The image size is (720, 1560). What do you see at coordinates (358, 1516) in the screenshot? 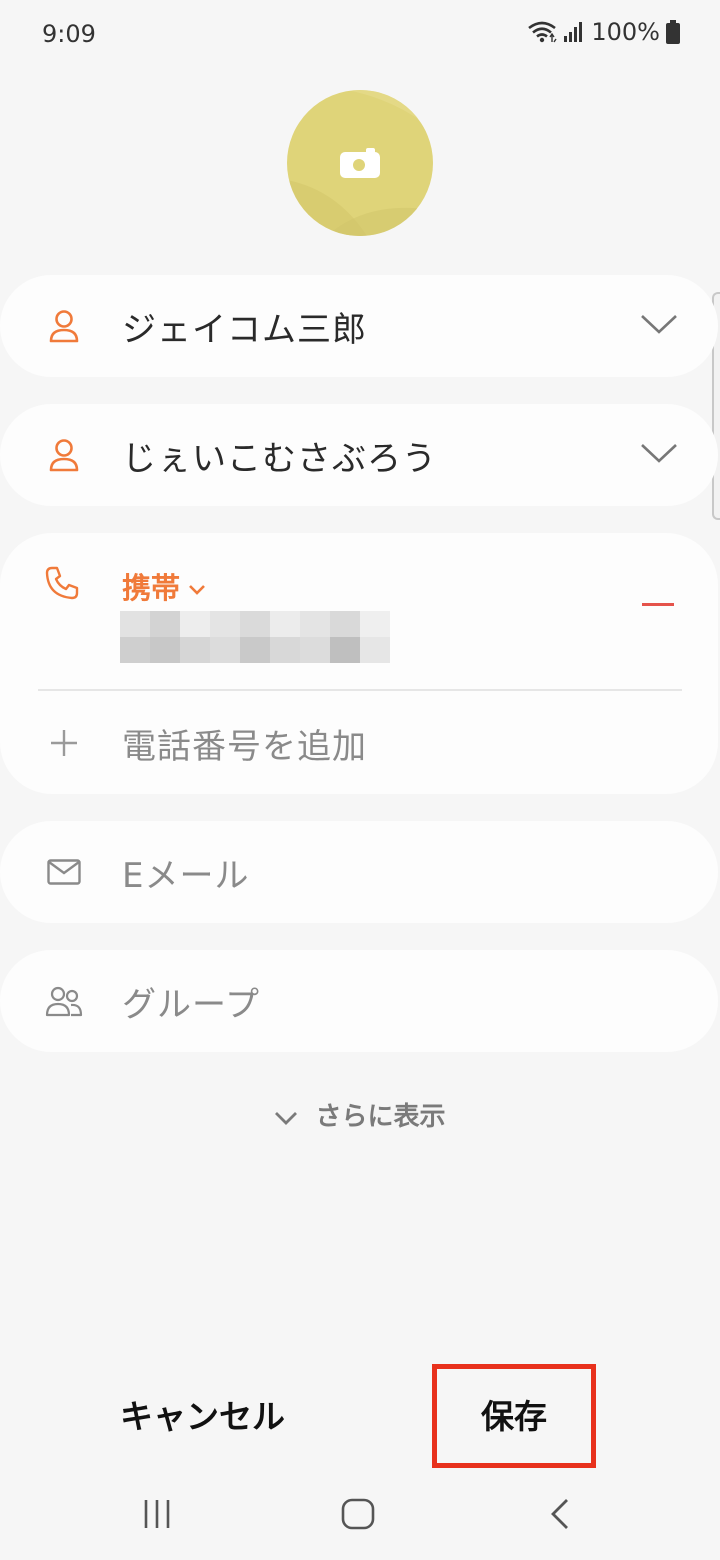
I see `home-icon` at bounding box center [358, 1516].